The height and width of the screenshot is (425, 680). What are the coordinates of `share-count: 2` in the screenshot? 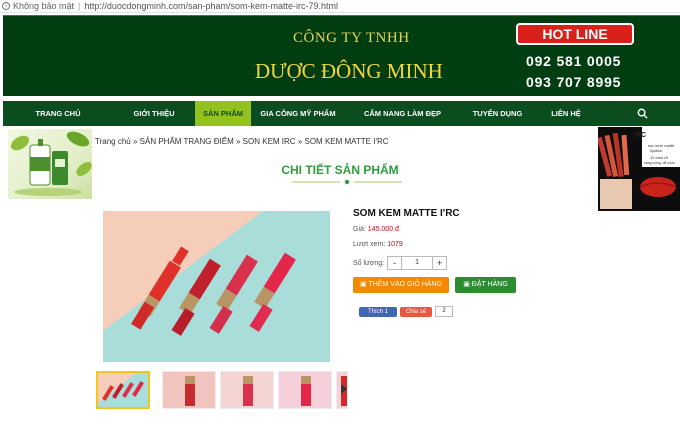 It's located at (444, 311).